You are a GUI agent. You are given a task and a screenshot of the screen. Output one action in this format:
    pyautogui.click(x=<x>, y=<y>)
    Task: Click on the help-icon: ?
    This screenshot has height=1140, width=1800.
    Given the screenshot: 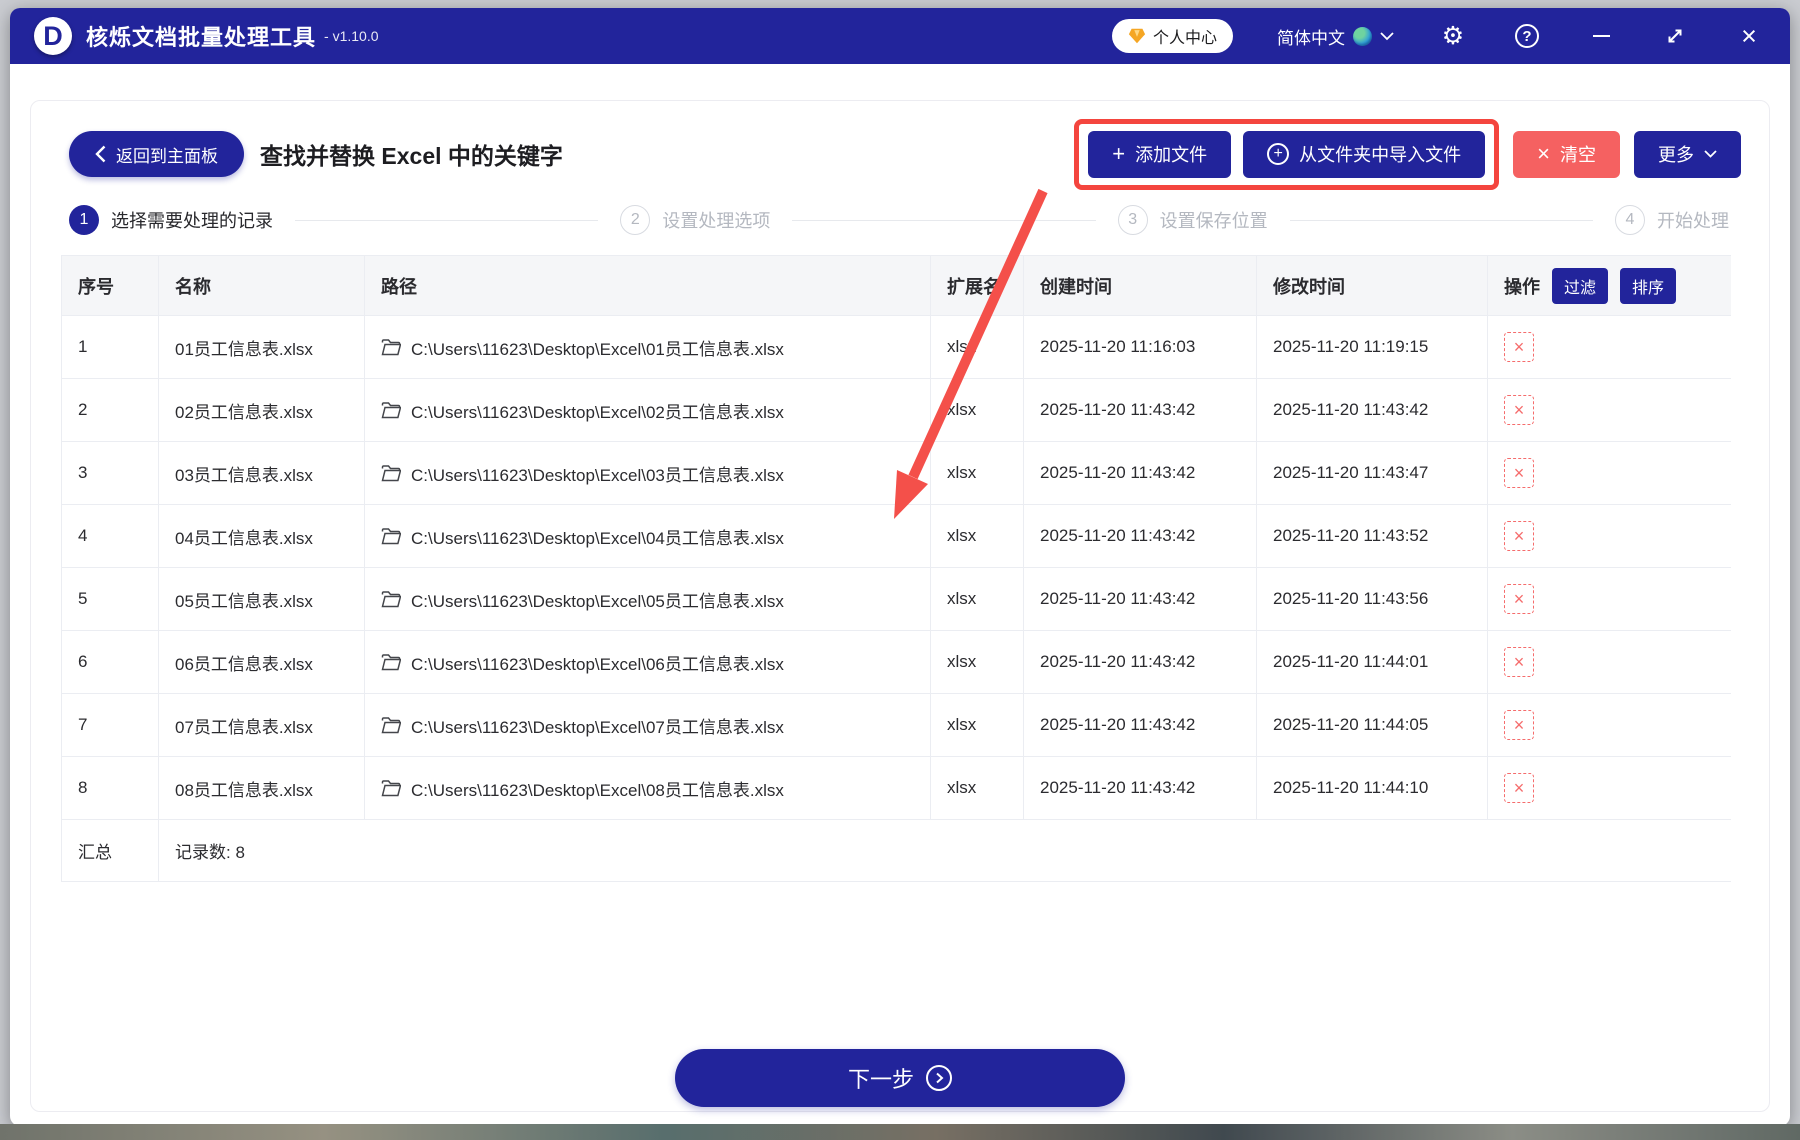 What is the action you would take?
    pyautogui.click(x=1527, y=36)
    